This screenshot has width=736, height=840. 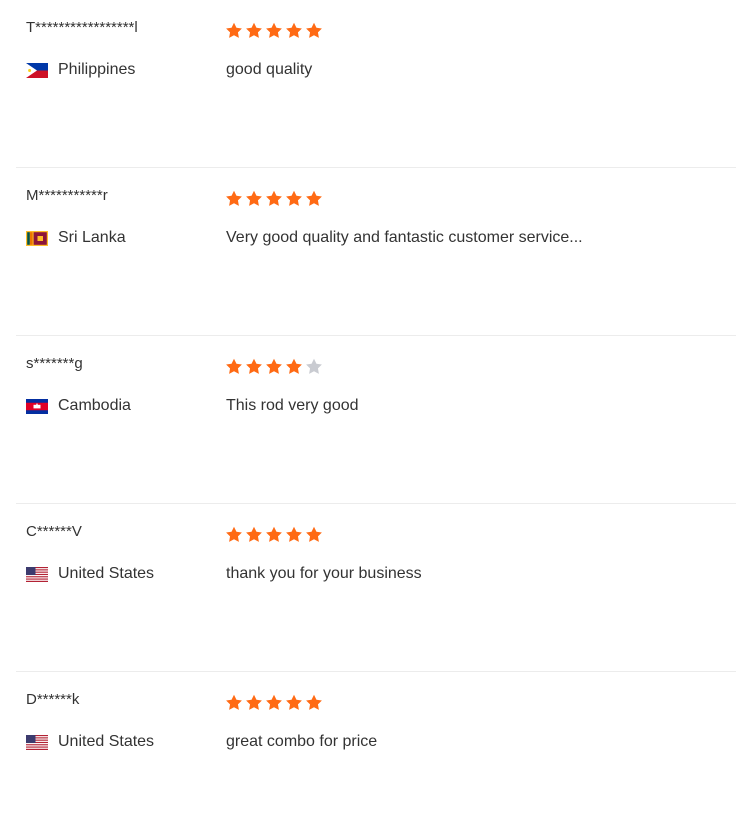 I want to click on reviewer-name: T*****************l, so click(x=82, y=27).